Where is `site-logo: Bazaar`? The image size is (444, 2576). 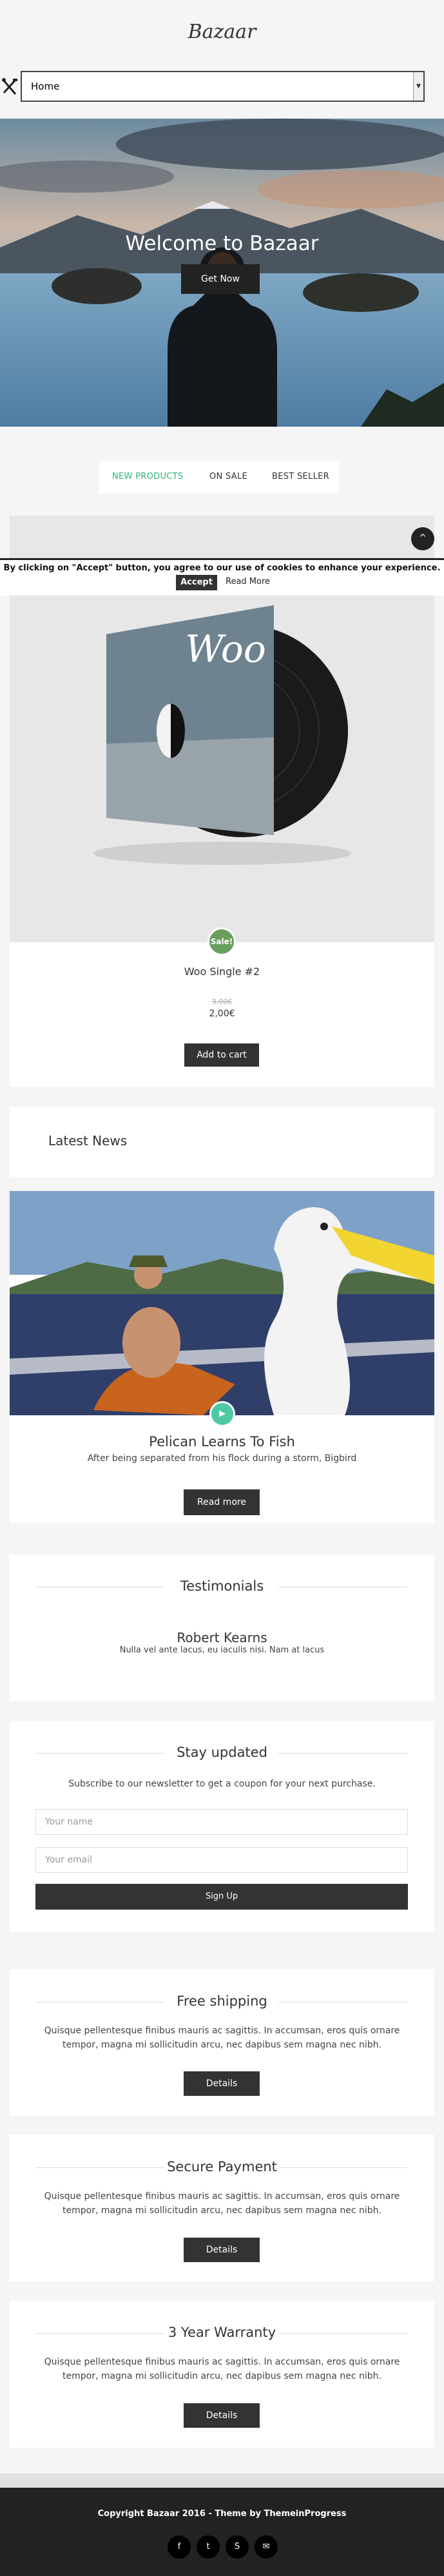 site-logo: Bazaar is located at coordinates (222, 32).